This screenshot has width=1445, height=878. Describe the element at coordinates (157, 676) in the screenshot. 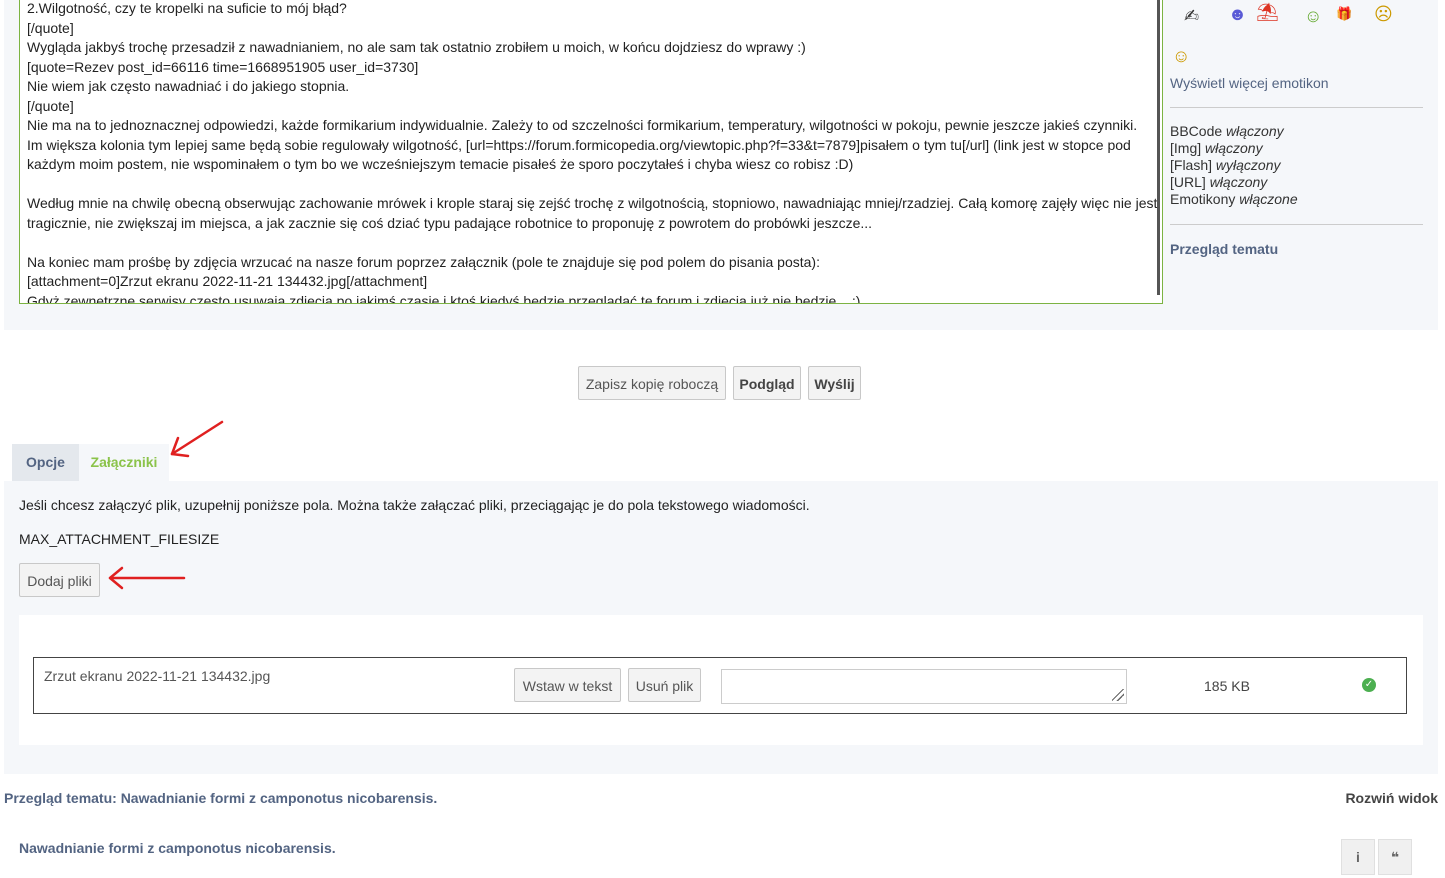

I see `attachment-filename: Zrzut ekranu 2022-11-21 134432.jpg` at that location.